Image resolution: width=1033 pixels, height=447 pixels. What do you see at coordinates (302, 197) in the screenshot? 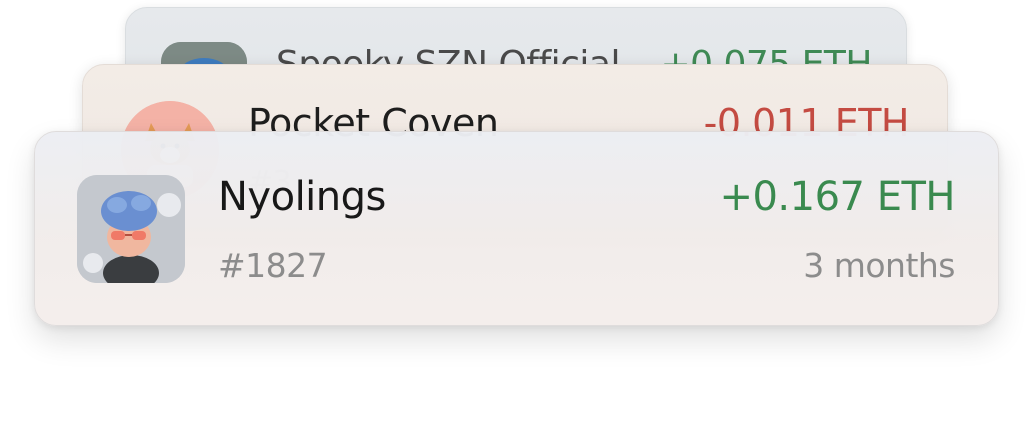
I see `collection-name: Nyolings` at bounding box center [302, 197].